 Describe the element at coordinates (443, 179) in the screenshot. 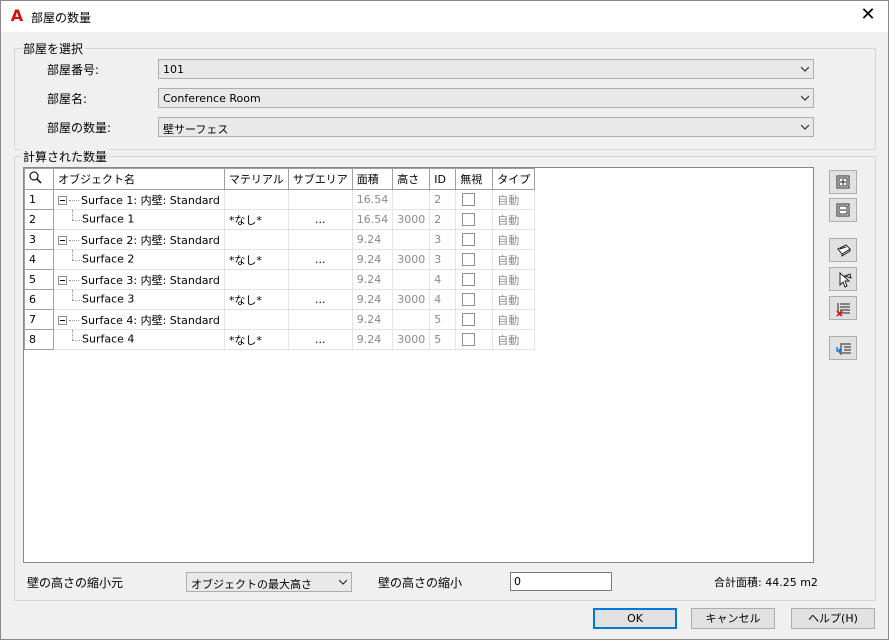

I see `column-header-id: ID` at that location.